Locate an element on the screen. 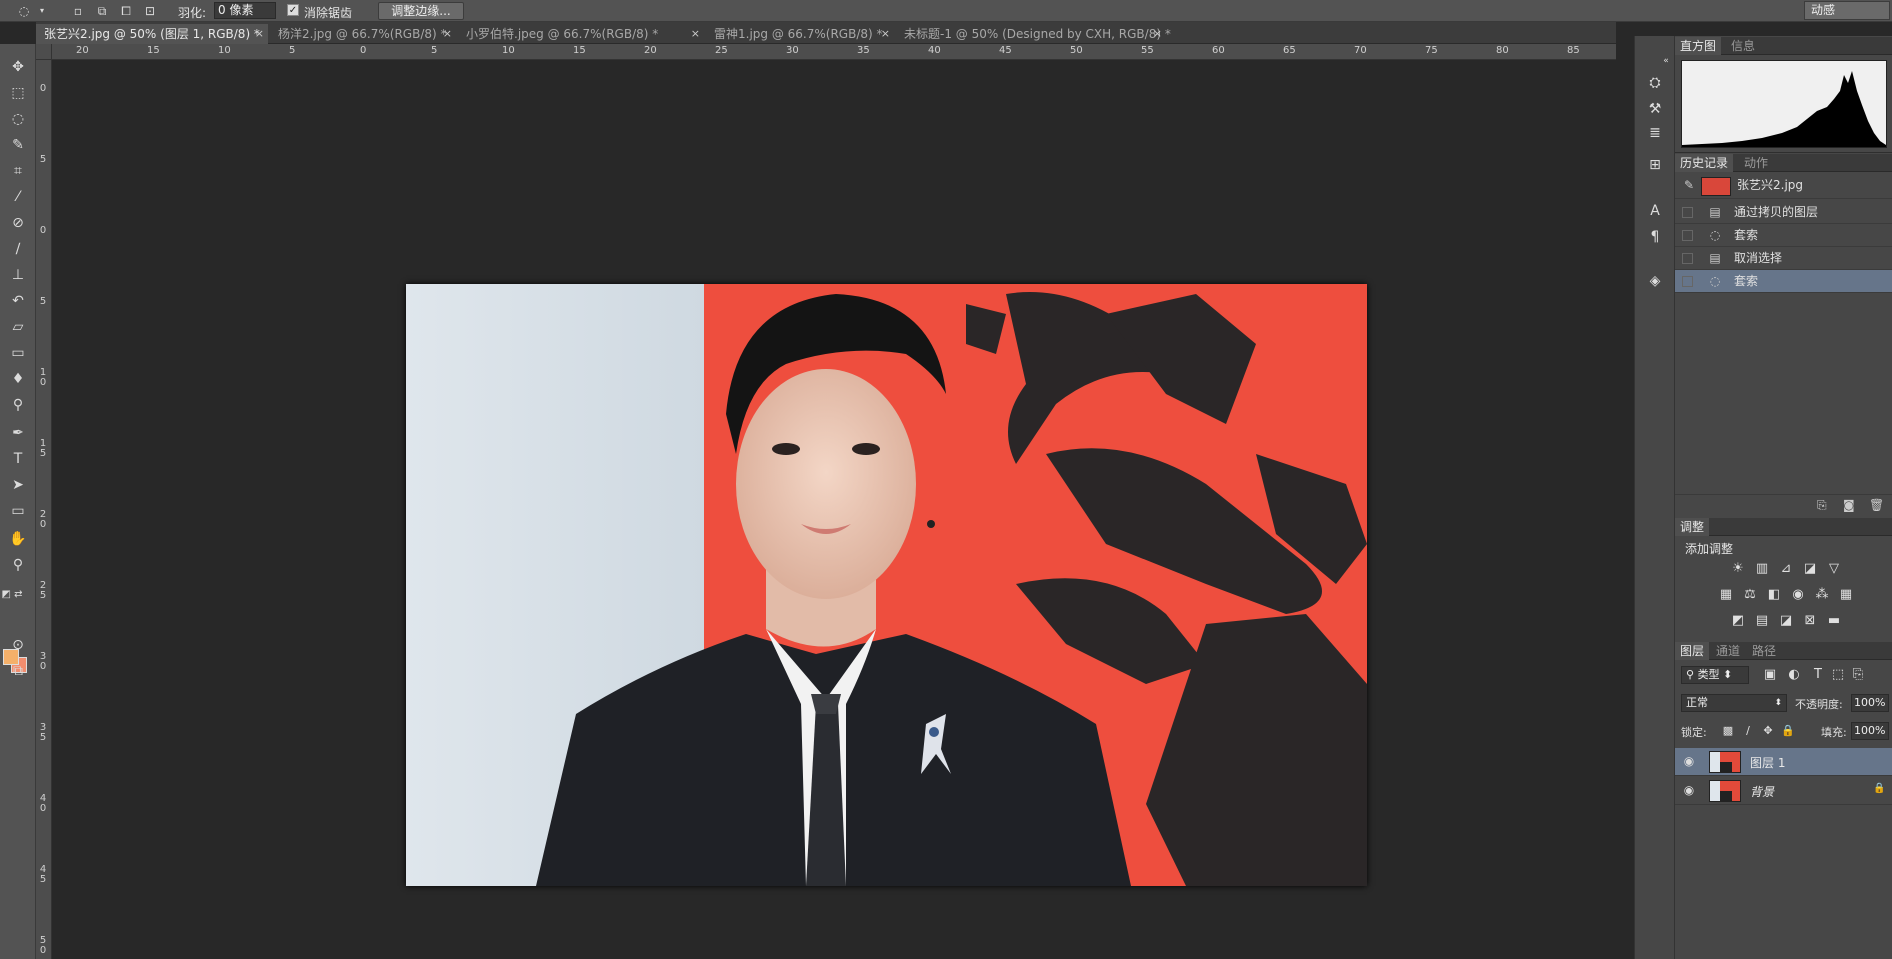  hand-tool-icon: ✋ is located at coordinates (18, 539).